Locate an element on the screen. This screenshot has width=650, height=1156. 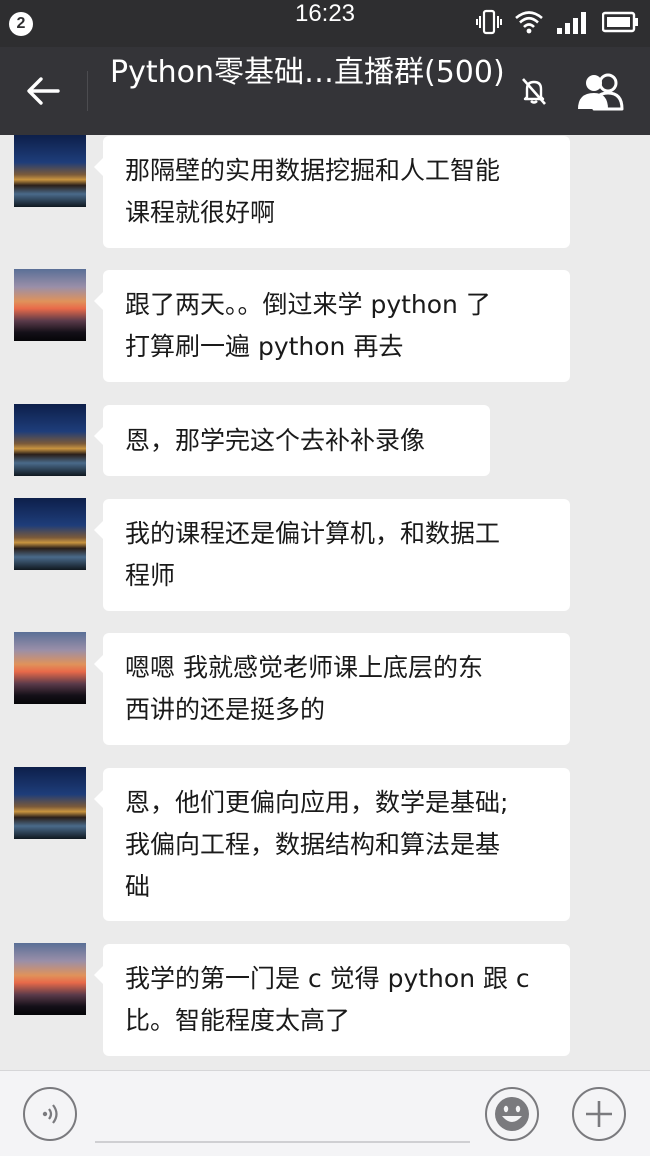
vibrate-icon is located at coordinates (489, 24).